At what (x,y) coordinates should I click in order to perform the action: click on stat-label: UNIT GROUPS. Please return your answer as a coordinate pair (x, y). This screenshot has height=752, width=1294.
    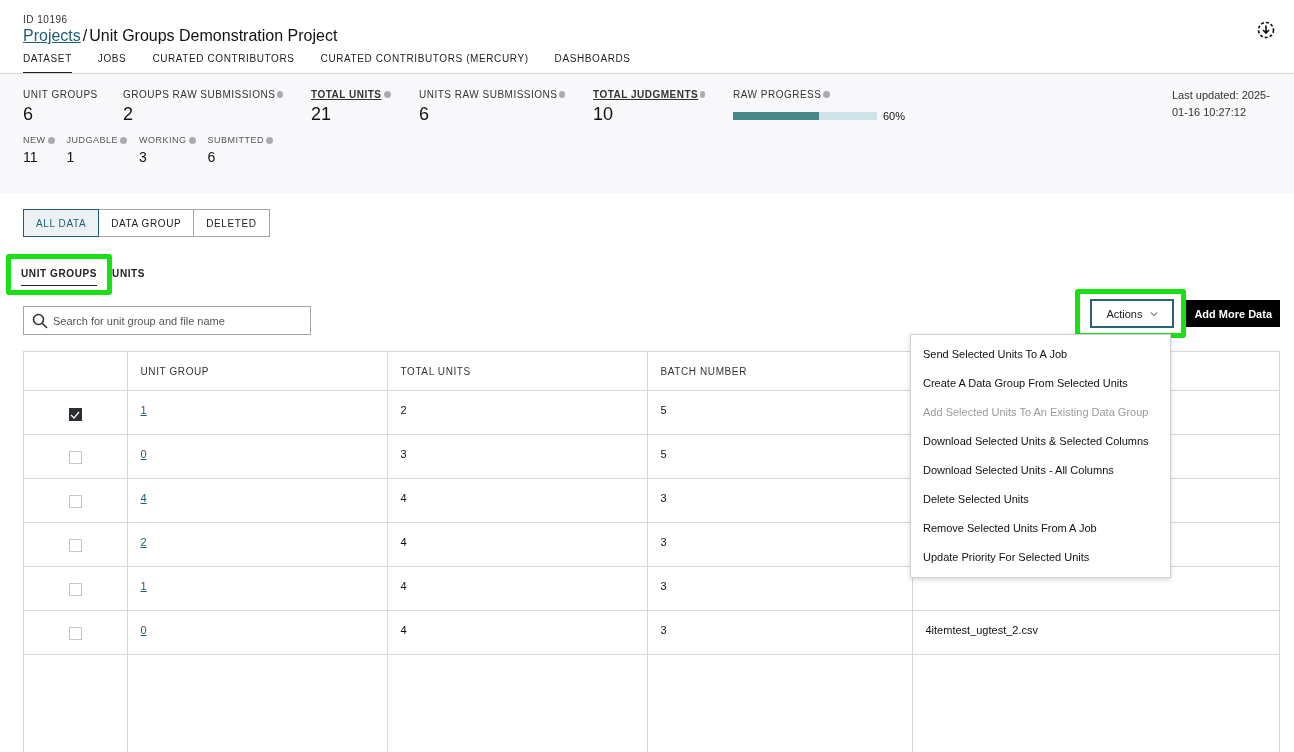
    Looking at the image, I should click on (60, 94).